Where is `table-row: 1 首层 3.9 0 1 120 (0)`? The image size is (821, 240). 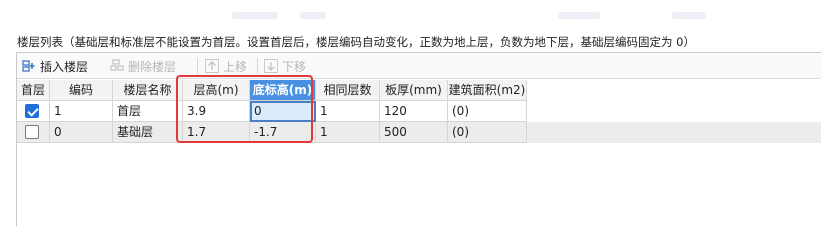
table-row: 1 首层 3.9 0 1 120 (0) is located at coordinates (272, 111).